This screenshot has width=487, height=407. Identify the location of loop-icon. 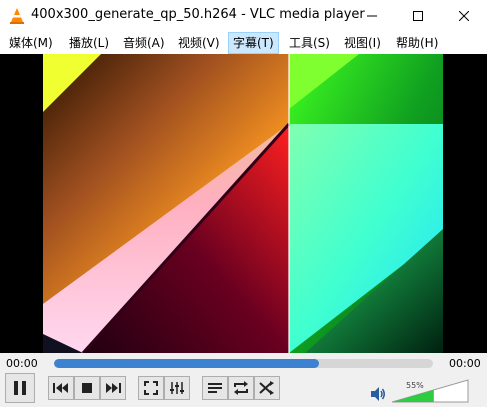
(241, 388).